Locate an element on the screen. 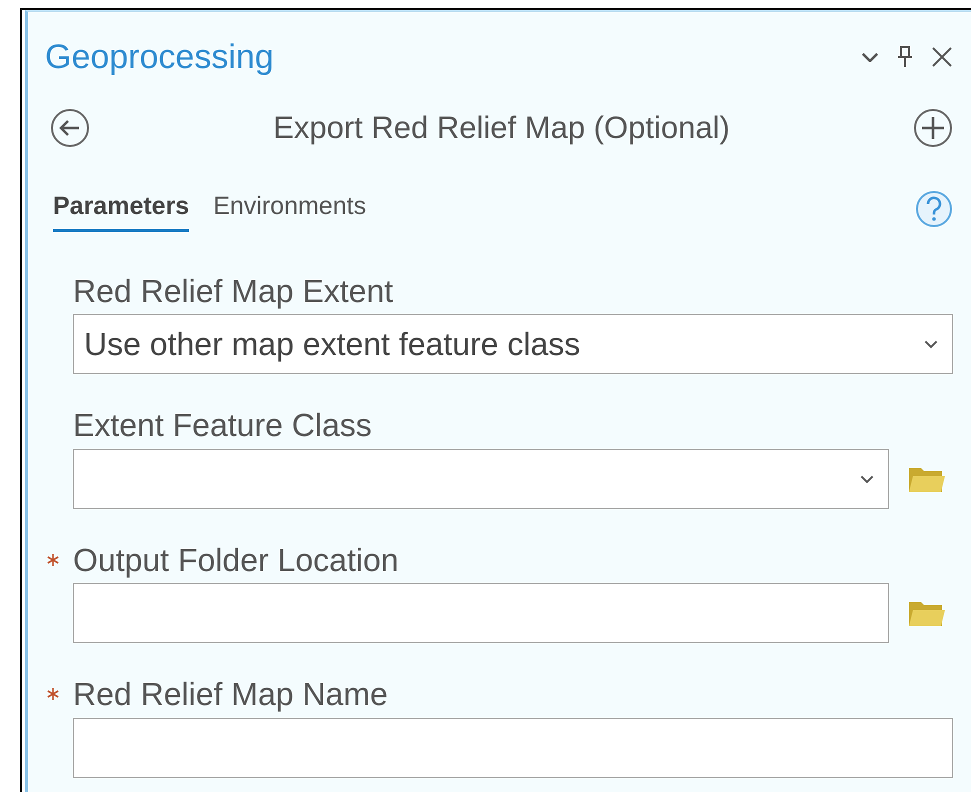 The image size is (971, 792). help-icon is located at coordinates (934, 209).